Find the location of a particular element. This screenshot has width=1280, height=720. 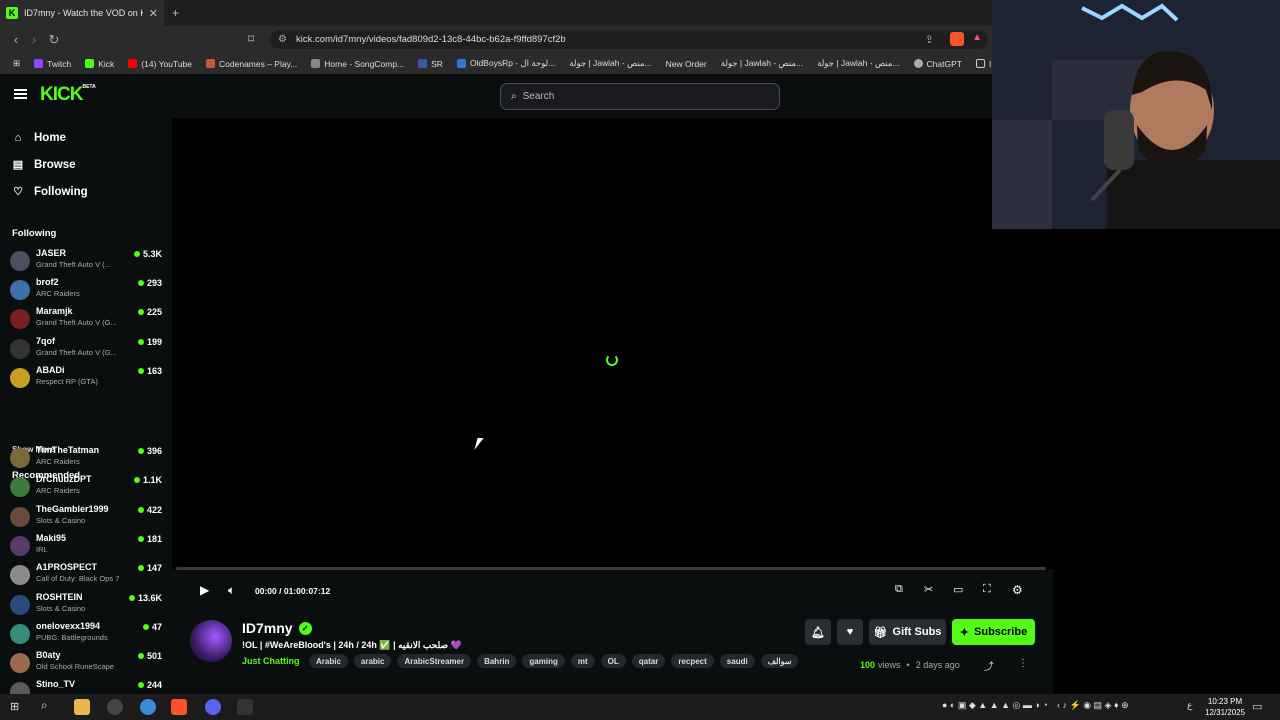

back-icon: ‹ is located at coordinates (16, 39).